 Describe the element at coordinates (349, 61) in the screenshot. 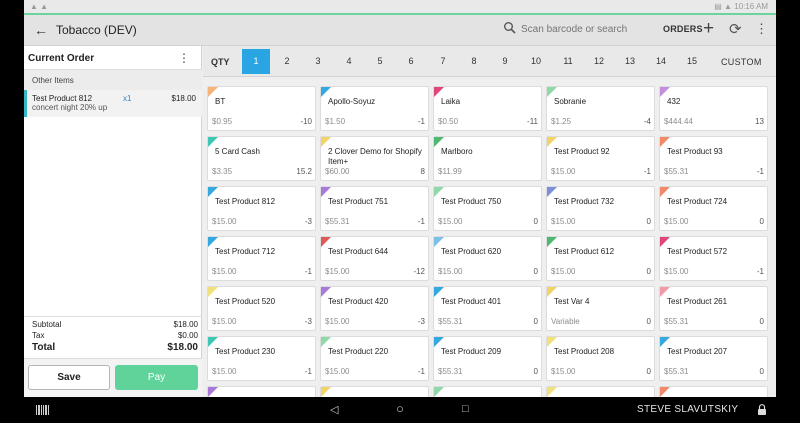

I see `qty-option-4: 4` at that location.